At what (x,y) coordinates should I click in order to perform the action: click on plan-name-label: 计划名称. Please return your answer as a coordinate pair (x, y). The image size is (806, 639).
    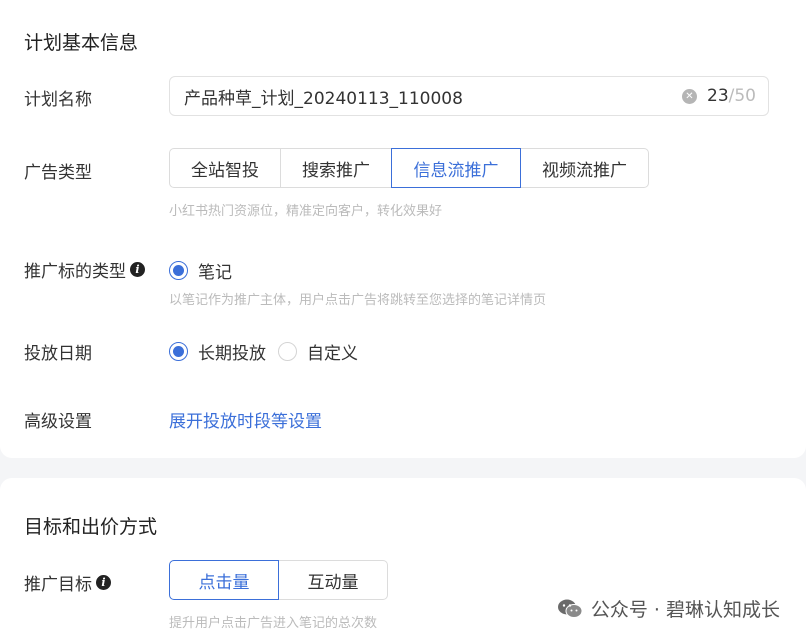
    Looking at the image, I should click on (58, 100).